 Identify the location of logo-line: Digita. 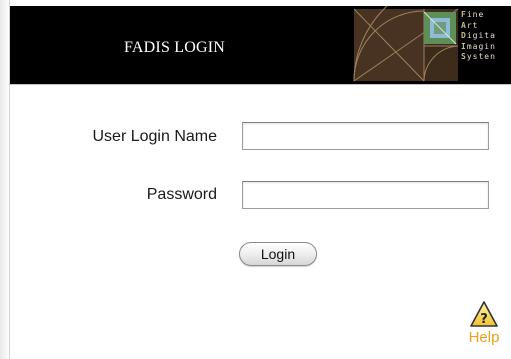
(478, 35).